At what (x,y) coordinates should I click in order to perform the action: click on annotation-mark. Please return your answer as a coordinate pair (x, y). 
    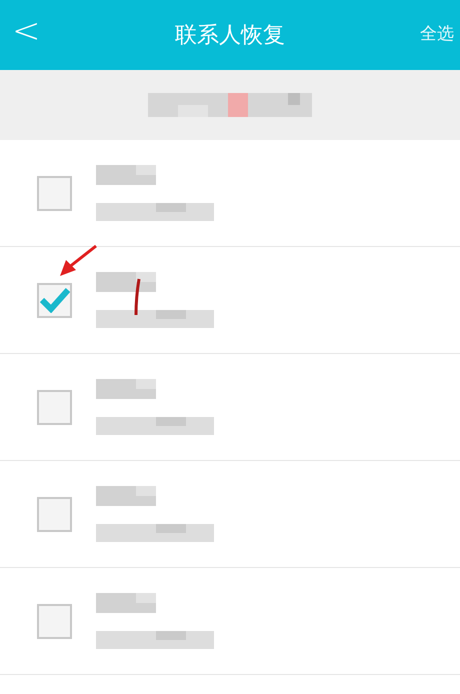
    Looking at the image, I should click on (137, 297).